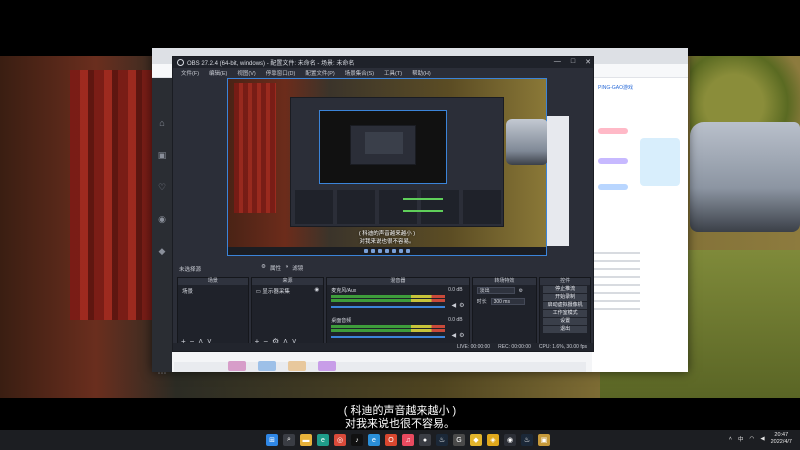 This screenshot has height=450, width=800. I want to click on more-icon: ⋯, so click(162, 373).